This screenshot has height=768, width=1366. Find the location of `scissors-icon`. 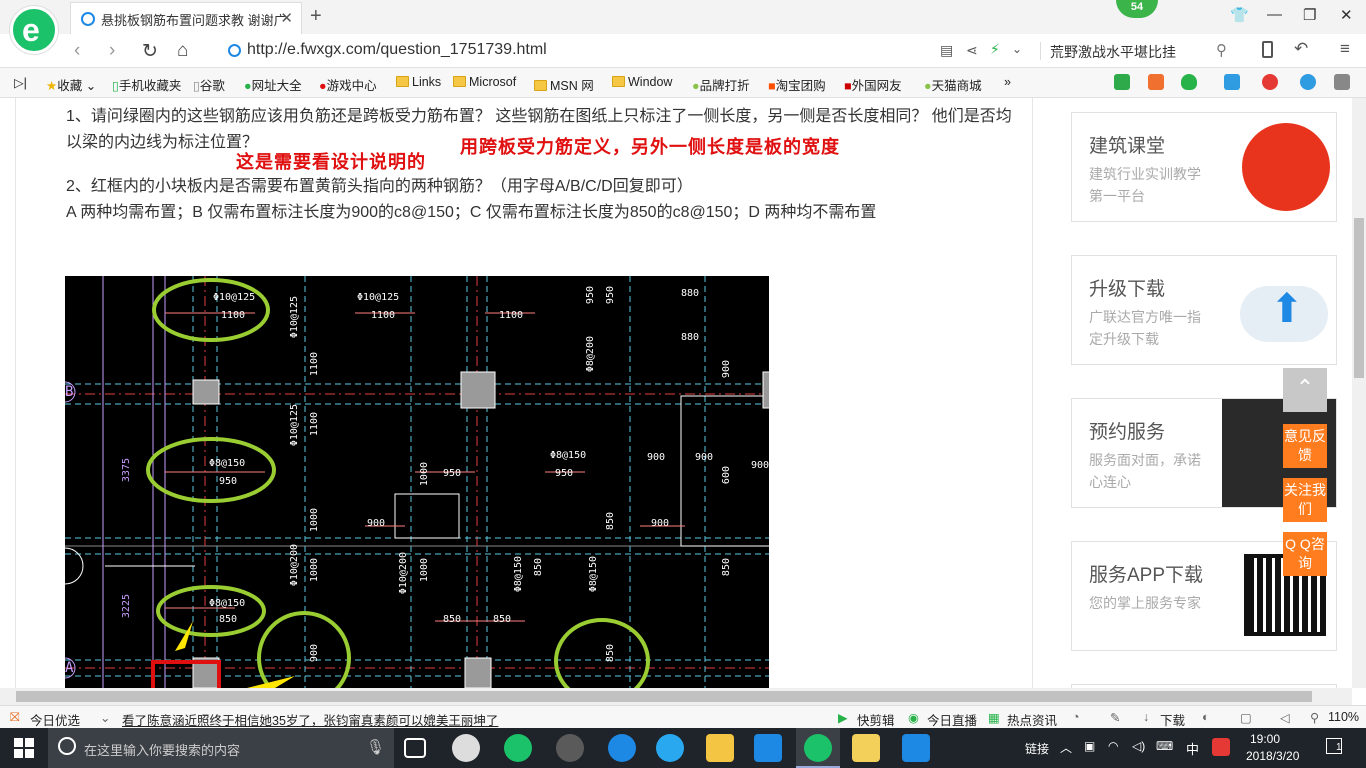

scissors-icon is located at coordinates (1270, 82).